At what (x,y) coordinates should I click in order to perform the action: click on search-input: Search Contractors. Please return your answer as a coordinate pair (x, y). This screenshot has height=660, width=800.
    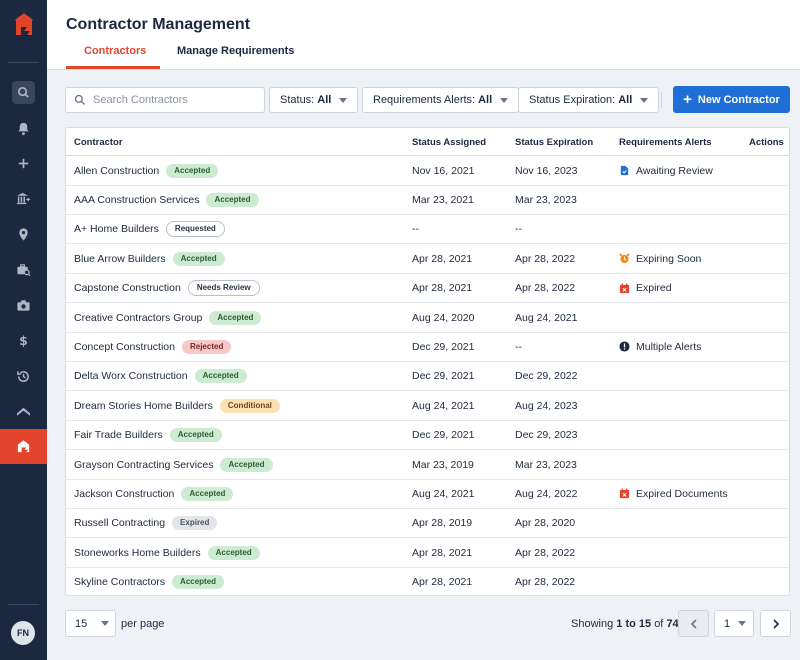
    Looking at the image, I should click on (165, 100).